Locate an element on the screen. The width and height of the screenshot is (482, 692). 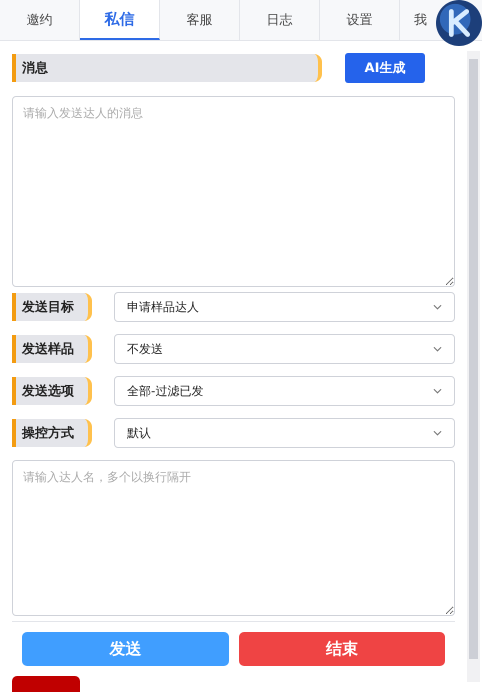
tab: 我 is located at coordinates (420, 20).